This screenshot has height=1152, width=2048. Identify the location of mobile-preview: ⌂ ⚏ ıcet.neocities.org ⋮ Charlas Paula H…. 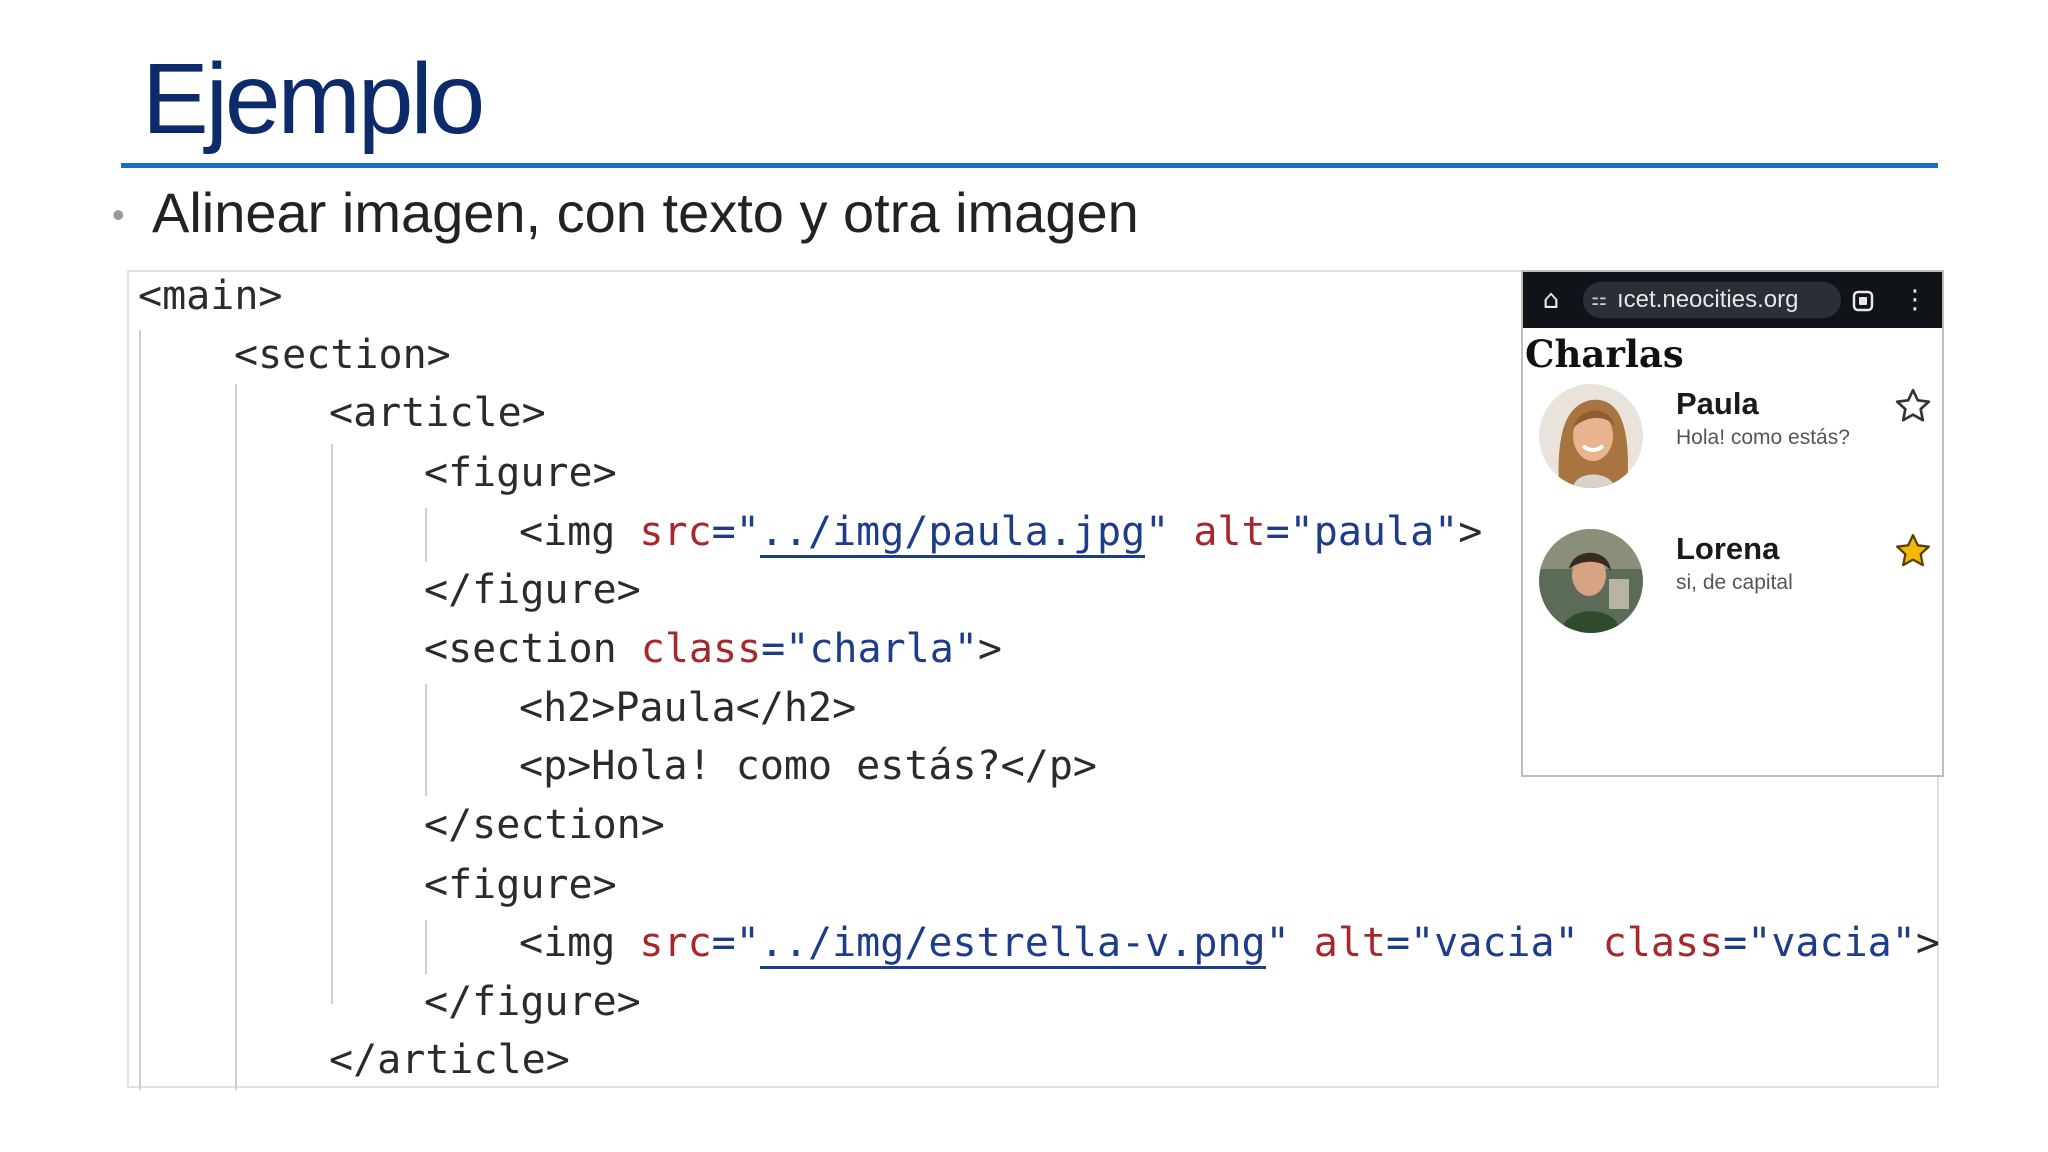
(1732, 523).